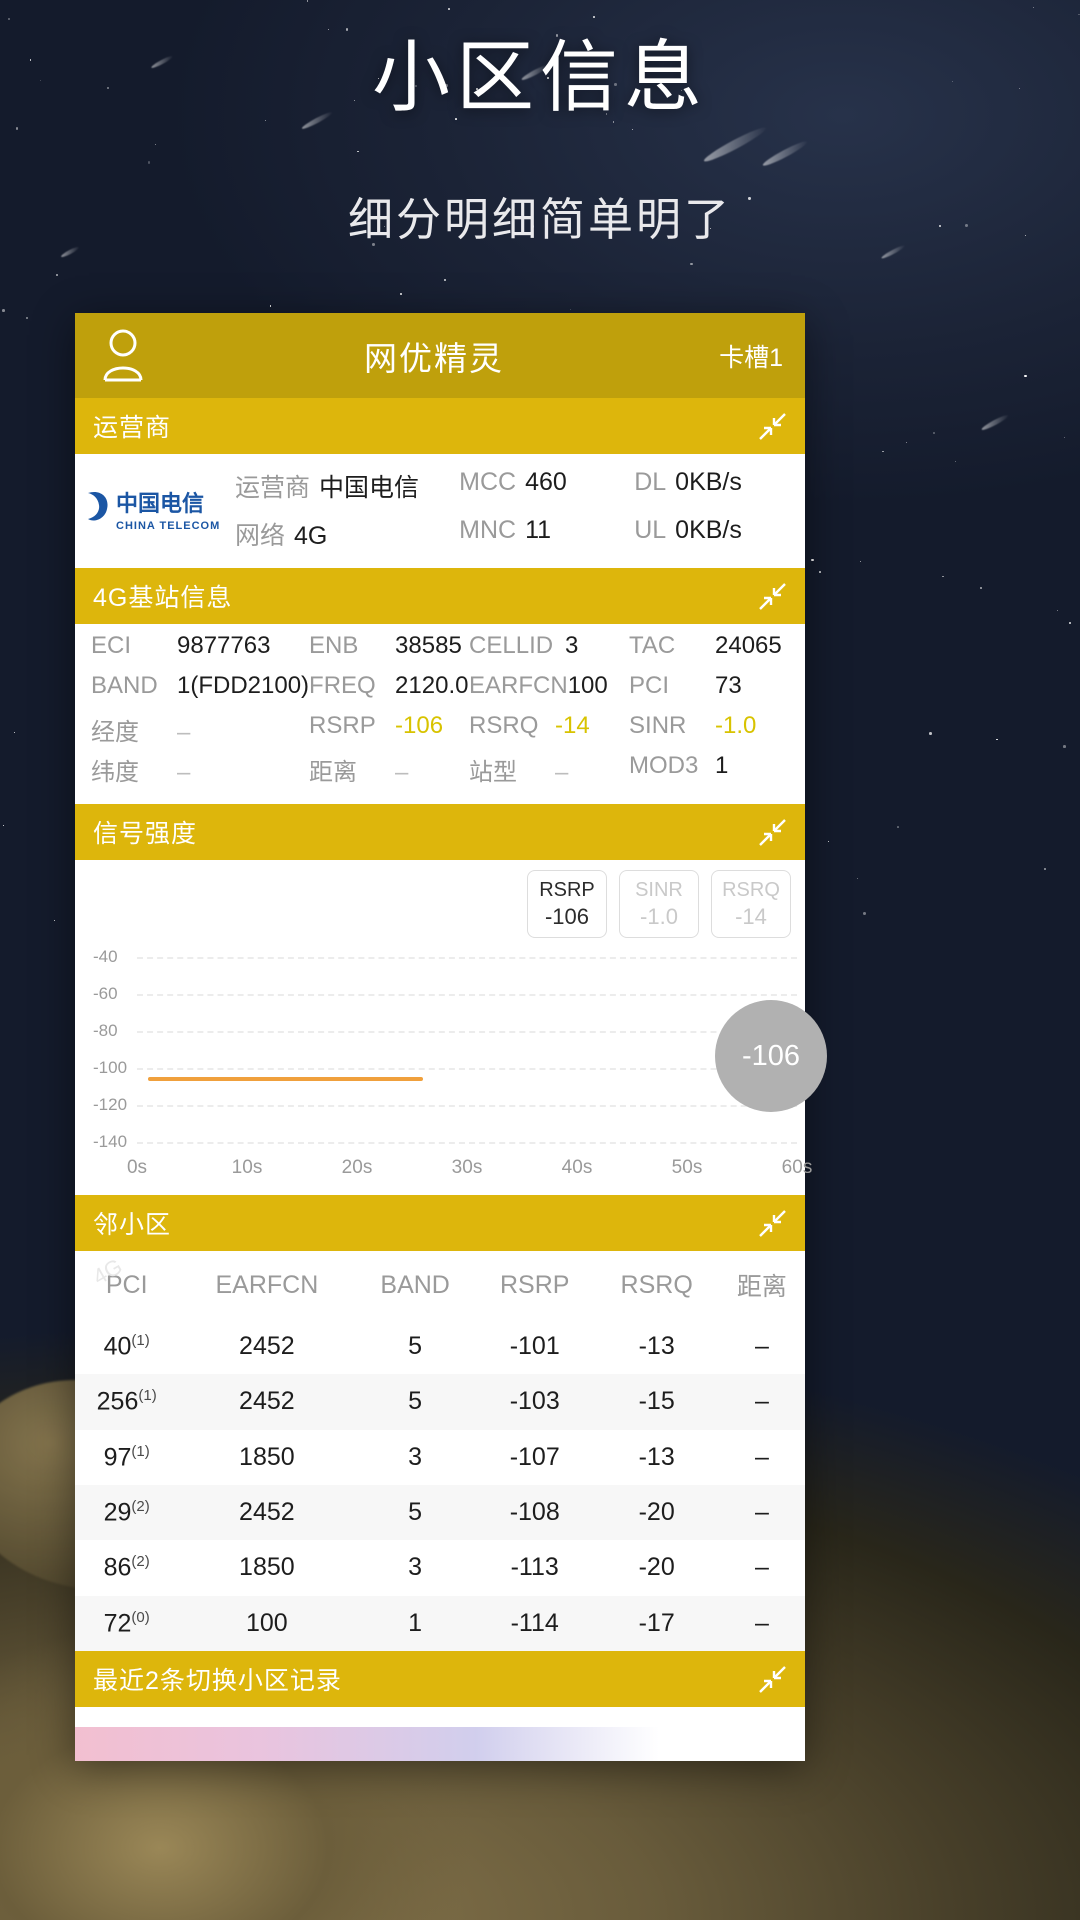 The height and width of the screenshot is (1920, 1080). What do you see at coordinates (572, 645) in the screenshot?
I see `field-value: 3` at bounding box center [572, 645].